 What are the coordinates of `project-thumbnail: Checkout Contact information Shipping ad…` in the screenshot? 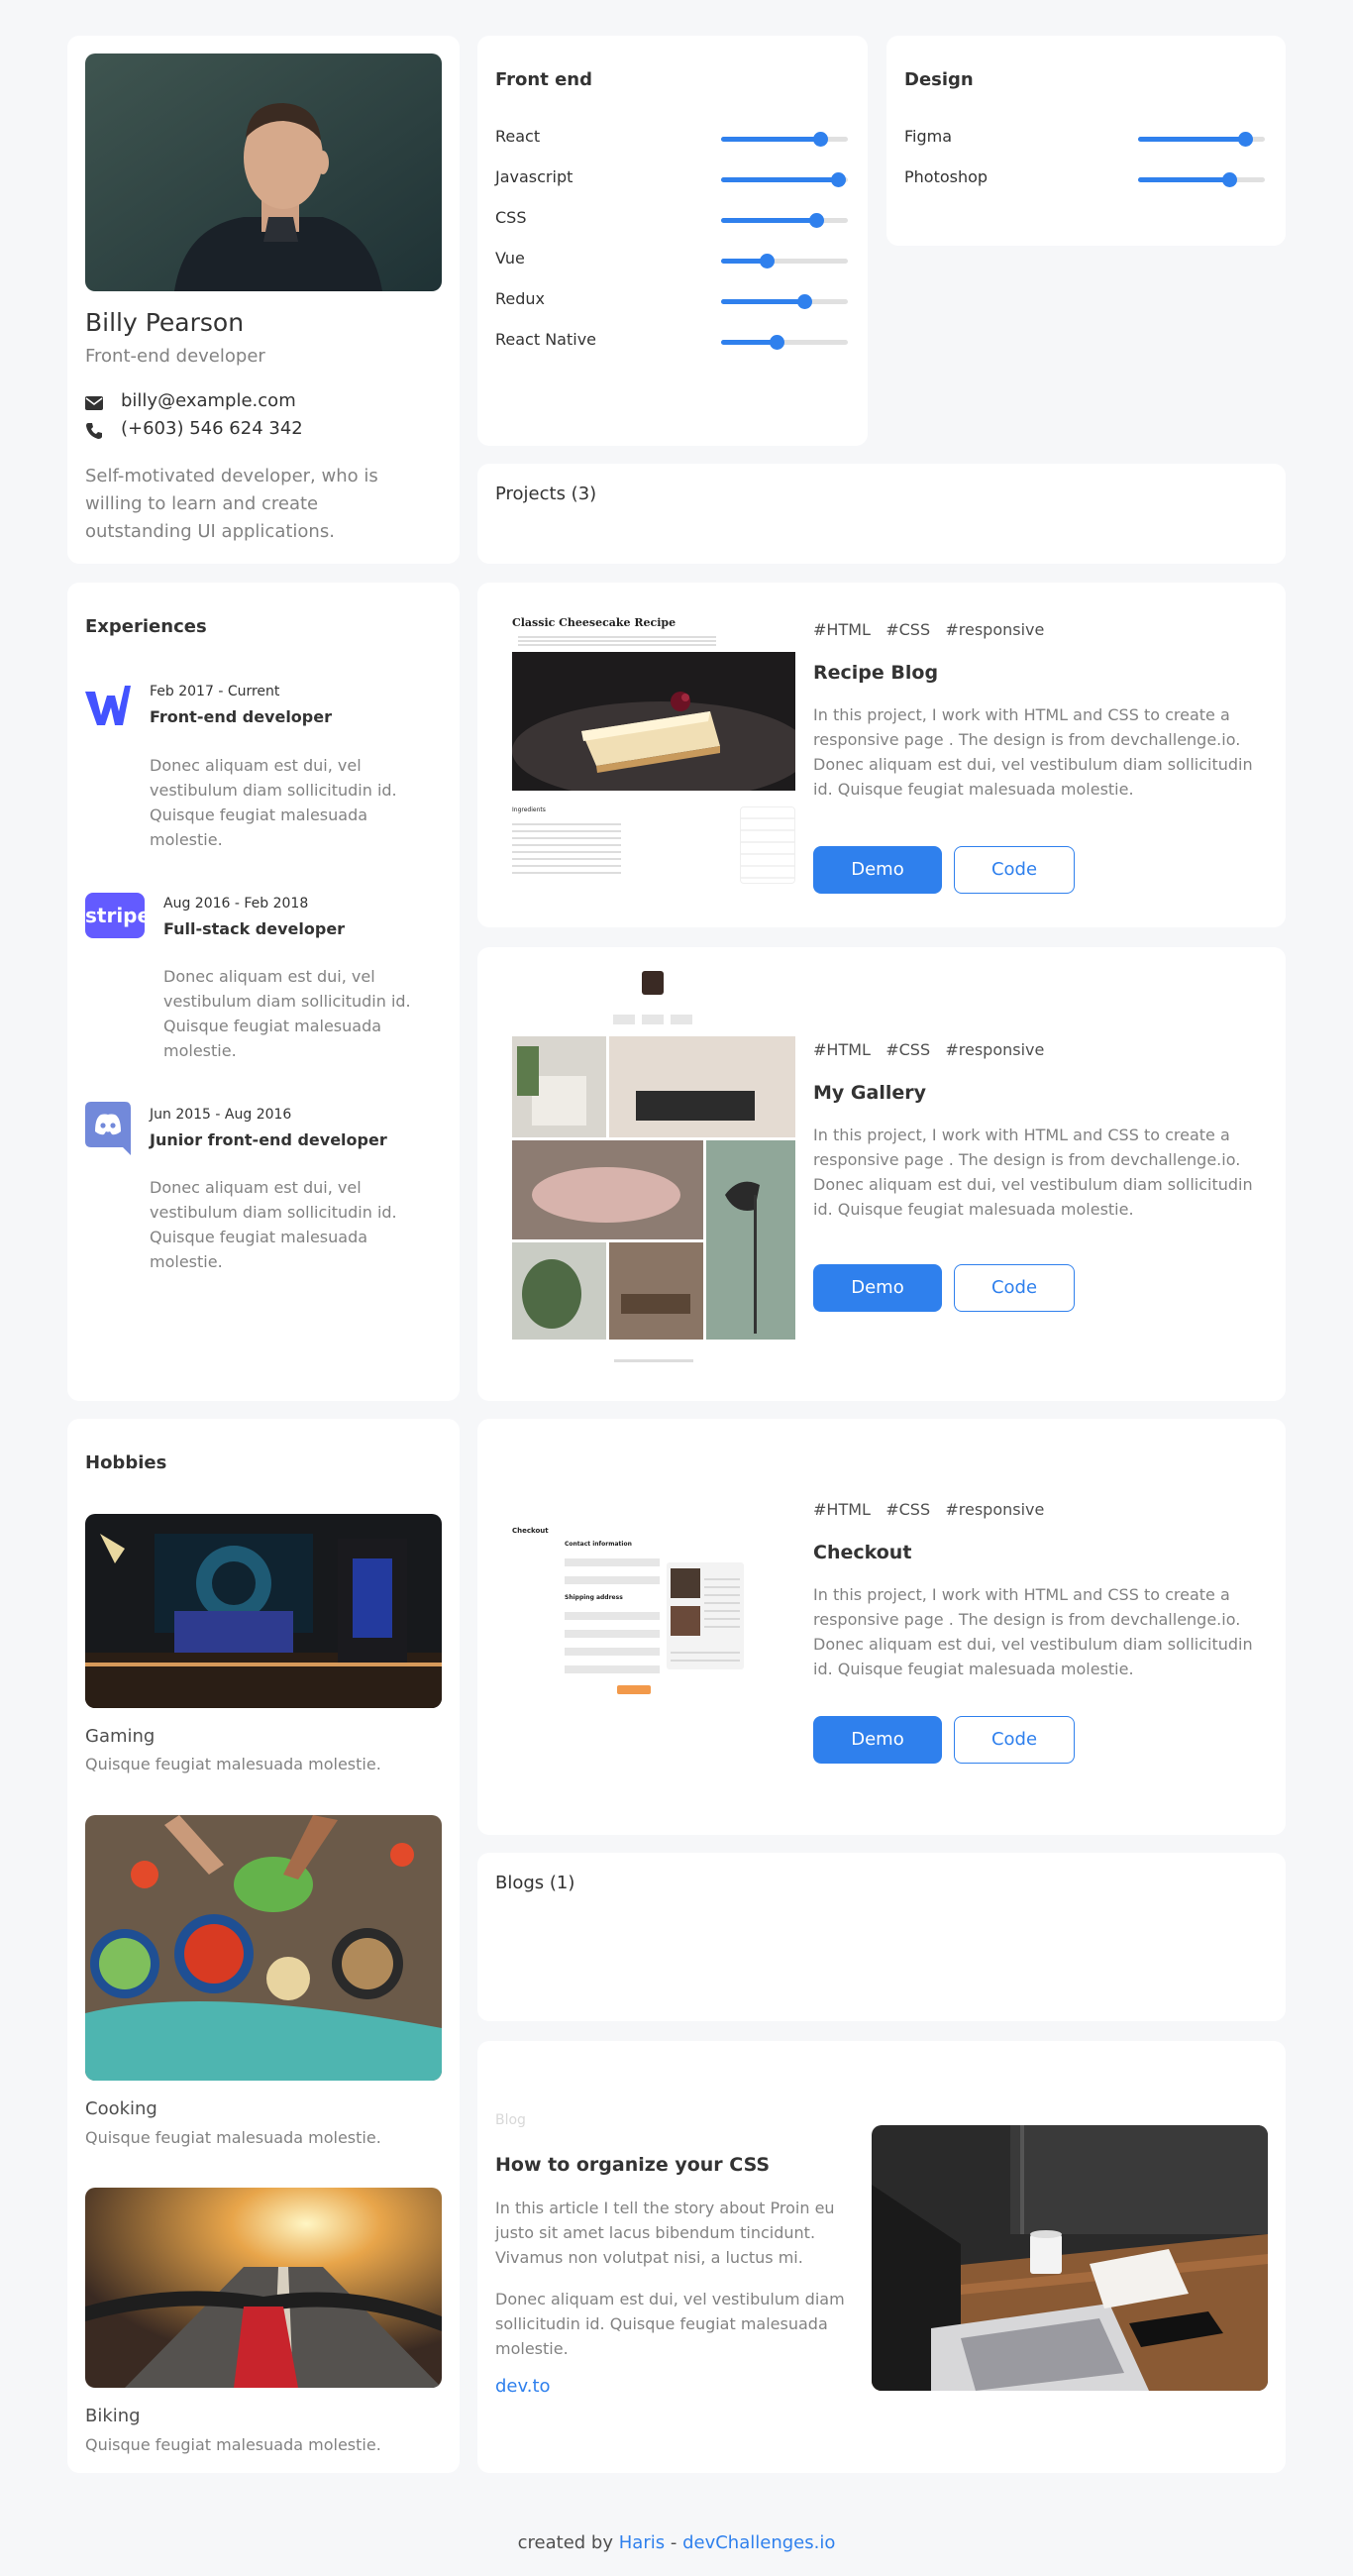 It's located at (653, 1622).